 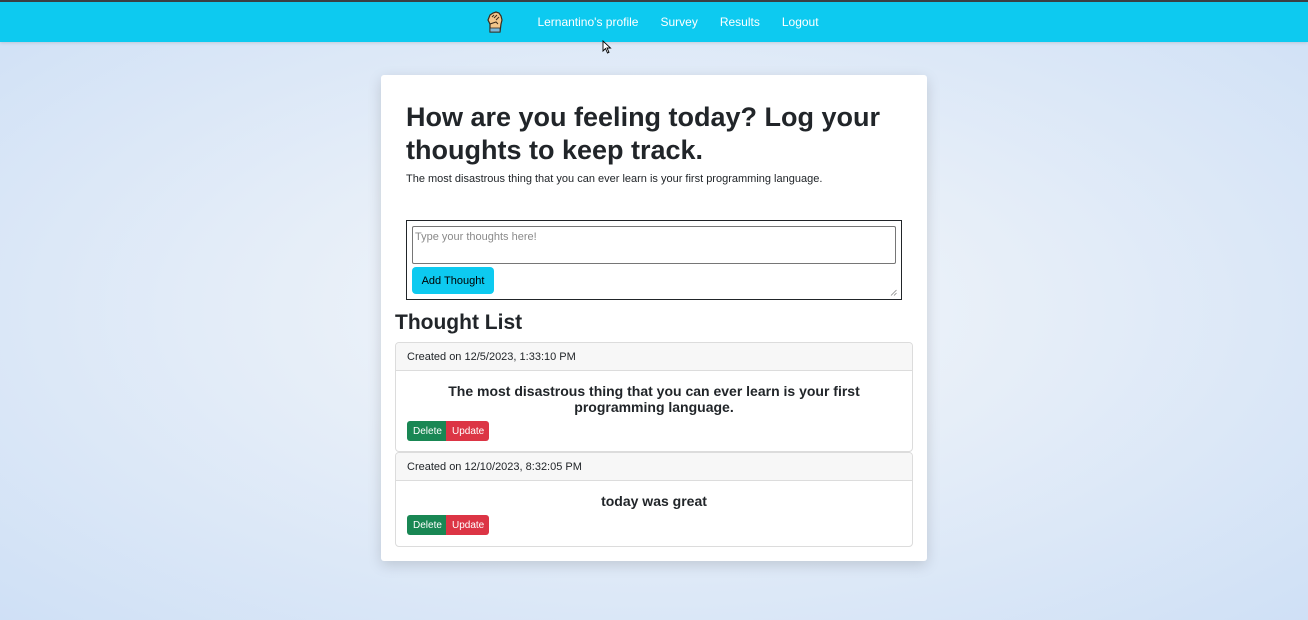 I want to click on fist-icon, so click(x=495, y=22).